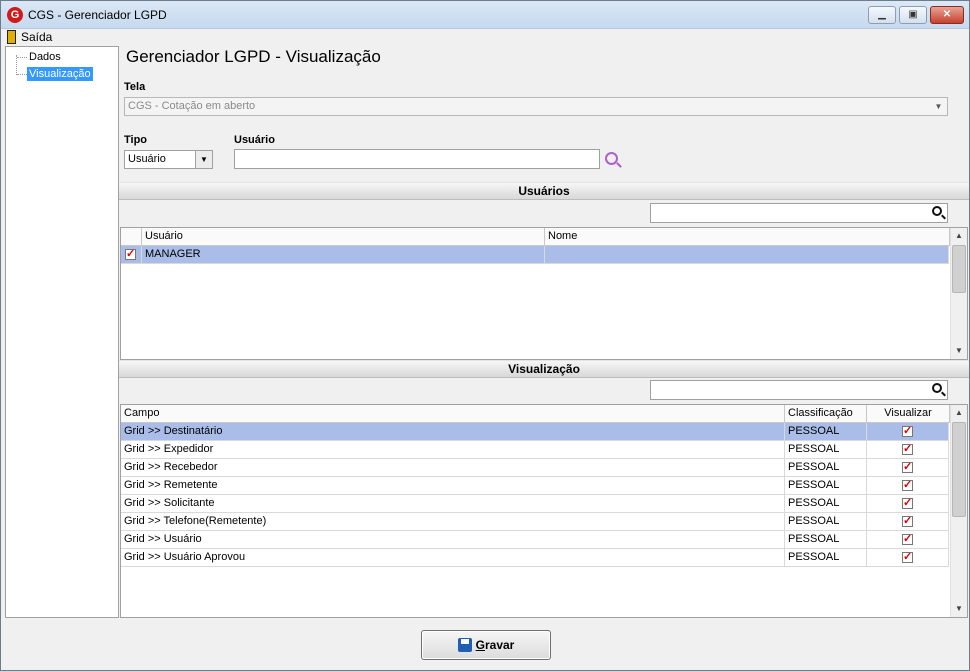  I want to click on cell-campo: Grid >> Remetente, so click(453, 486).